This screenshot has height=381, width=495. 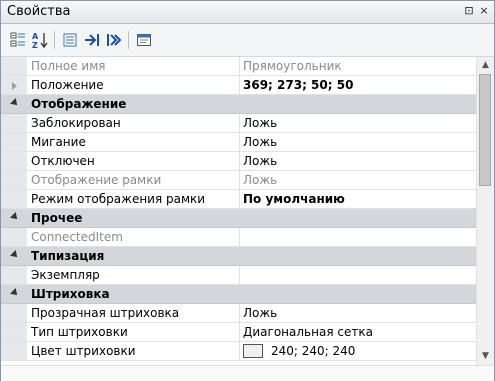 What do you see at coordinates (238, 161) in the screenshot?
I see `property-row: Отключен Ложь` at bounding box center [238, 161].